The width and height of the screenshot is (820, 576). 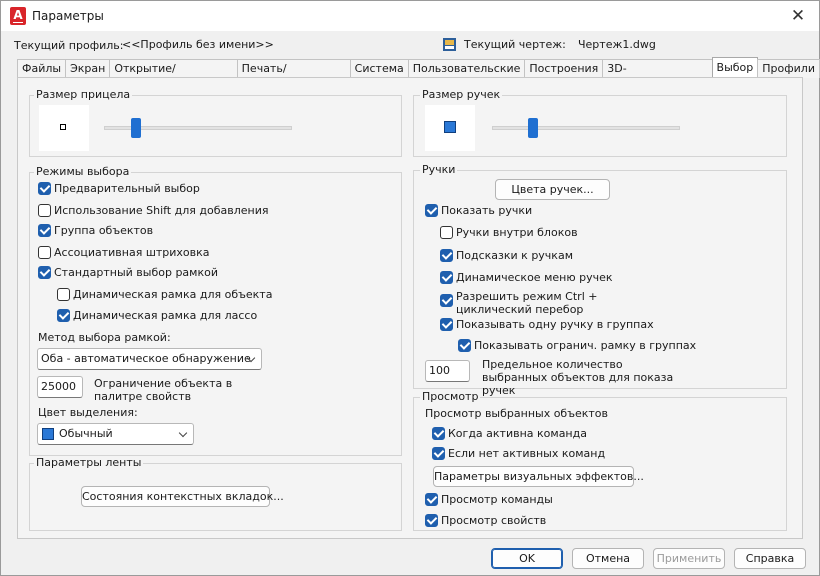 What do you see at coordinates (69, 45) in the screenshot?
I see `current-profile-label: Текущий профиль:` at bounding box center [69, 45].